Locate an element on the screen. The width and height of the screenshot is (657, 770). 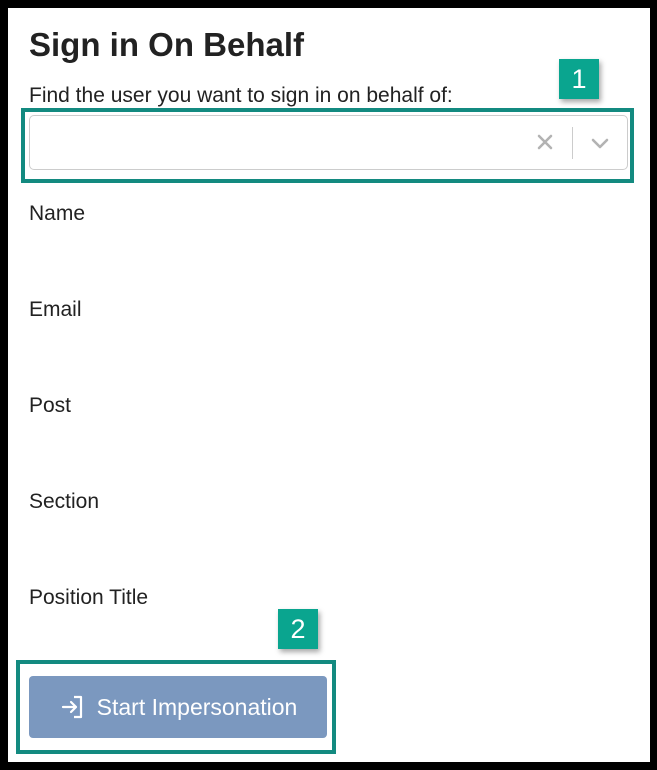
name-label: Name is located at coordinates (57, 213).